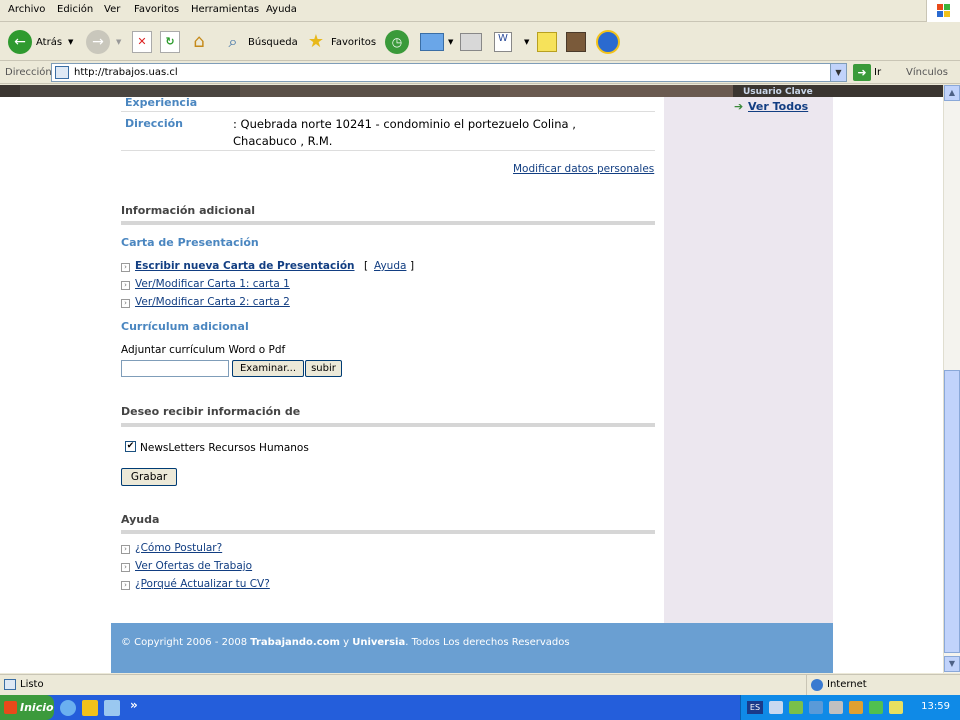 This screenshot has width=960, height=720. What do you see at coordinates (154, 123) in the screenshot?
I see `direccion-label: Dirección` at bounding box center [154, 123].